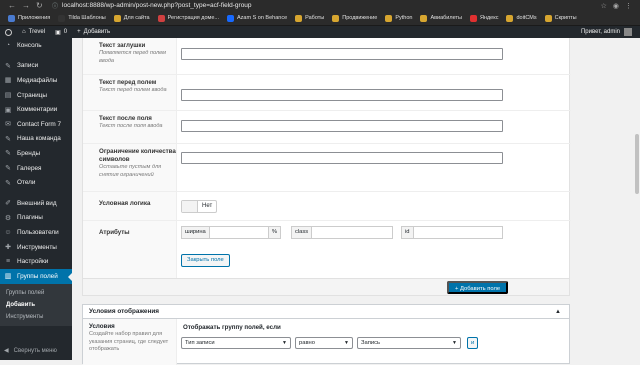 The width and height of the screenshot is (640, 365). What do you see at coordinates (190, 206) in the screenshot?
I see `toggle-knob` at bounding box center [190, 206].